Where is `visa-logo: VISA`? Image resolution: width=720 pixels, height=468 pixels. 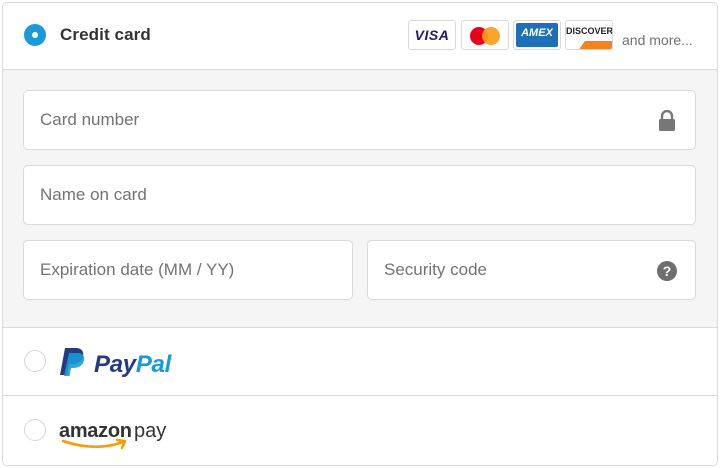
visa-logo: VISA is located at coordinates (432, 35).